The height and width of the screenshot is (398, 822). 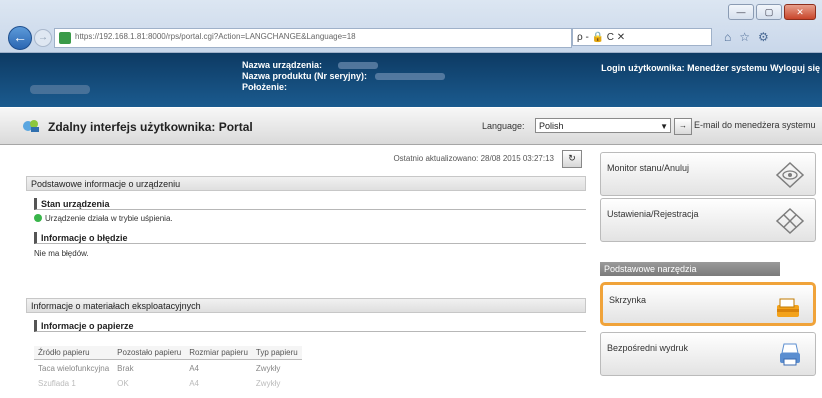 What do you see at coordinates (168, 382) in the screenshot?
I see `table-row: Szuflada 1 OK A4 Zwykły` at bounding box center [168, 382].